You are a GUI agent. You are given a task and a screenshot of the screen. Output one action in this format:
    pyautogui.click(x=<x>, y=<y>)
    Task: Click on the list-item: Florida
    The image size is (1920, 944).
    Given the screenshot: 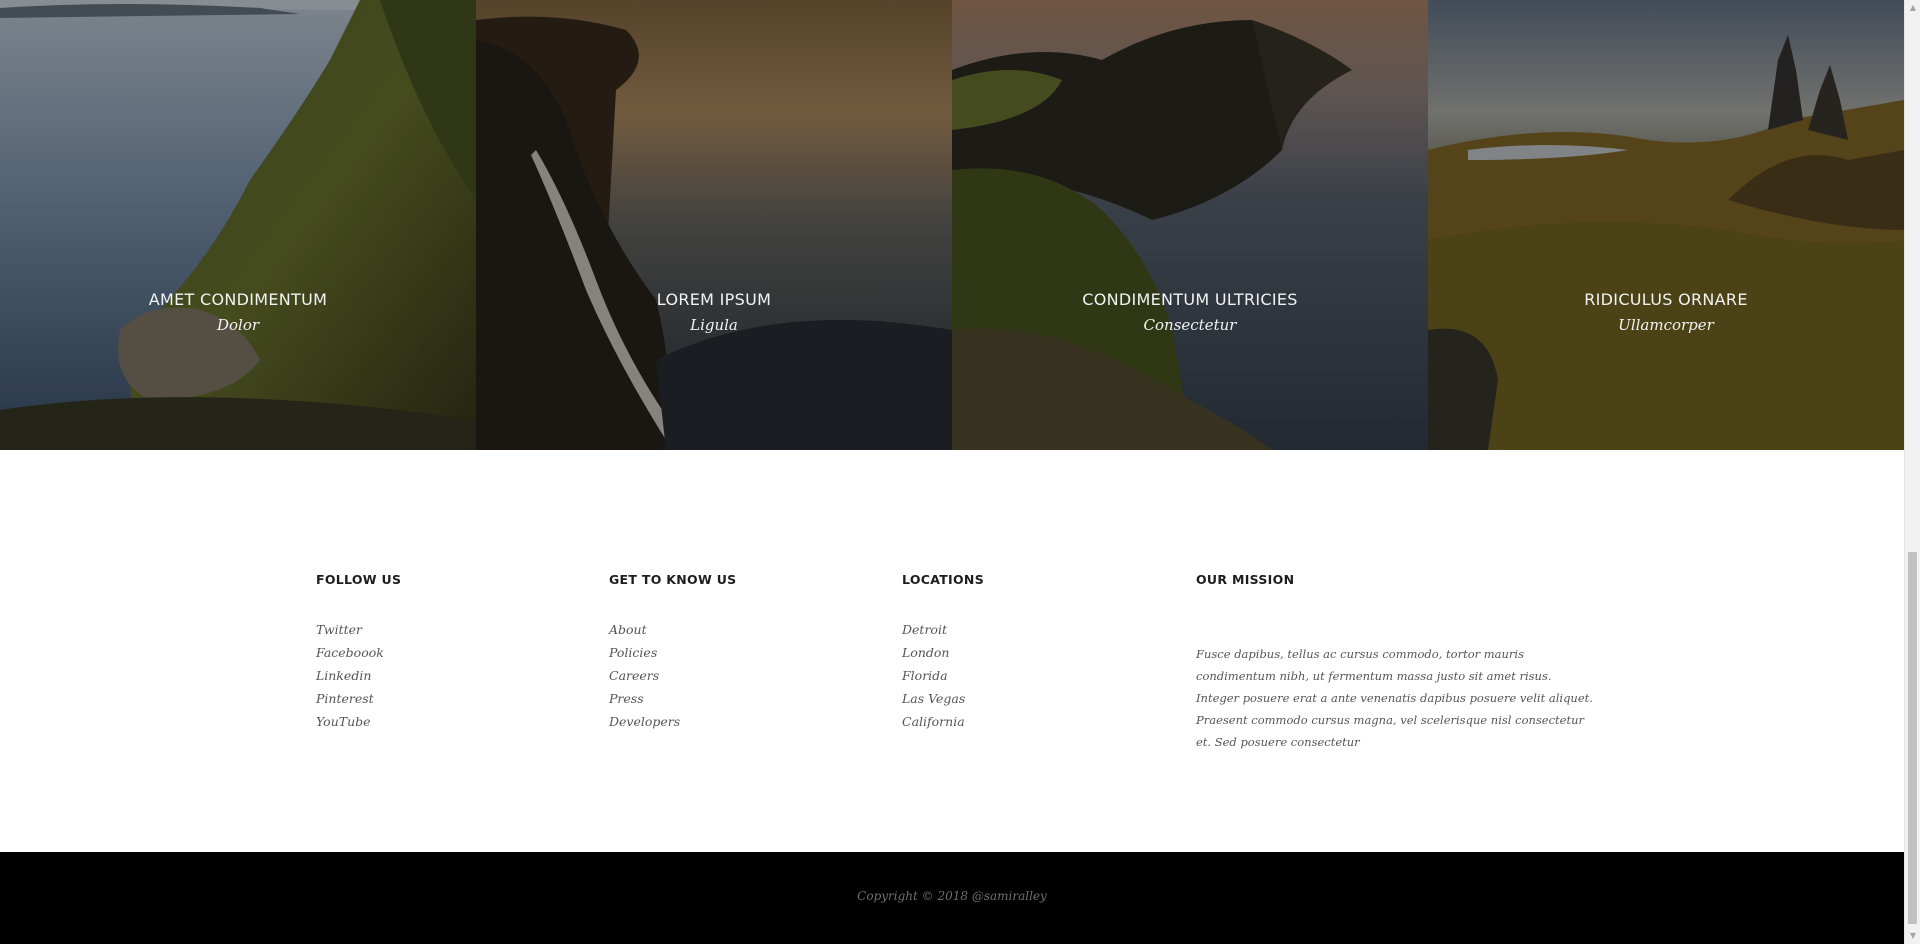 What is the action you would take?
    pyautogui.click(x=943, y=675)
    